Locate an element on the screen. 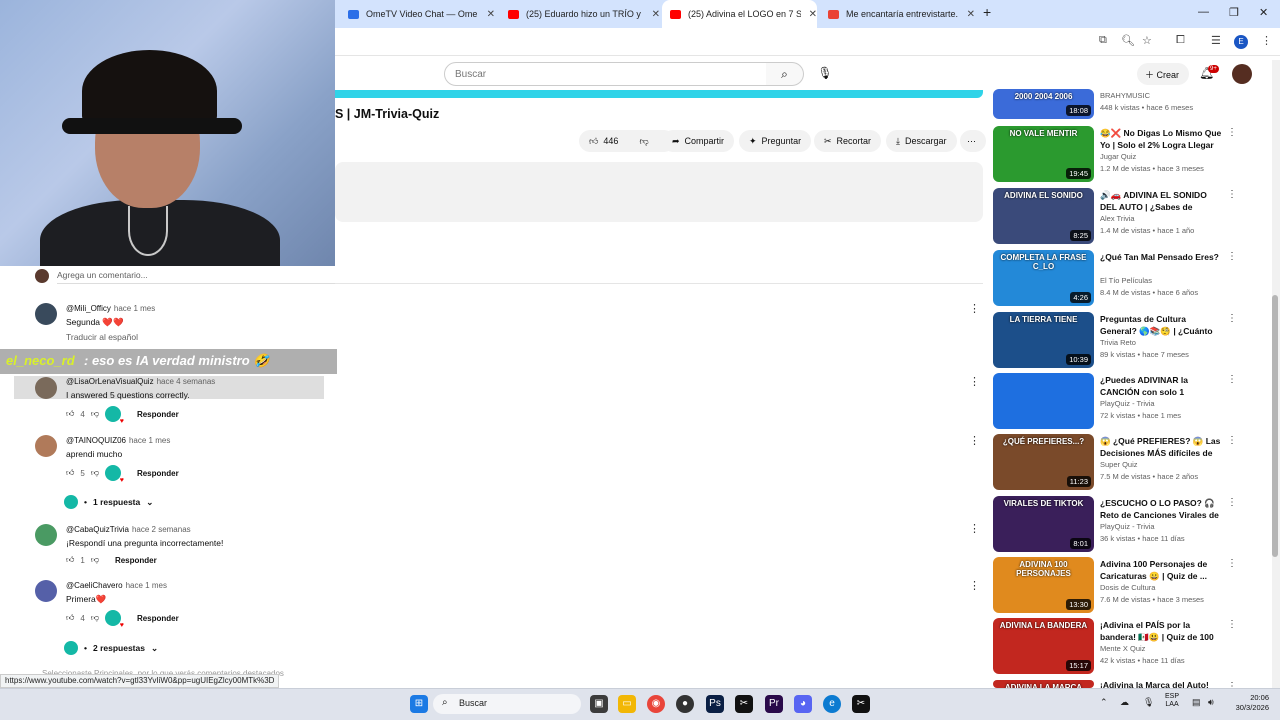  channel-name: Mente X Quiz is located at coordinates (1122, 648).